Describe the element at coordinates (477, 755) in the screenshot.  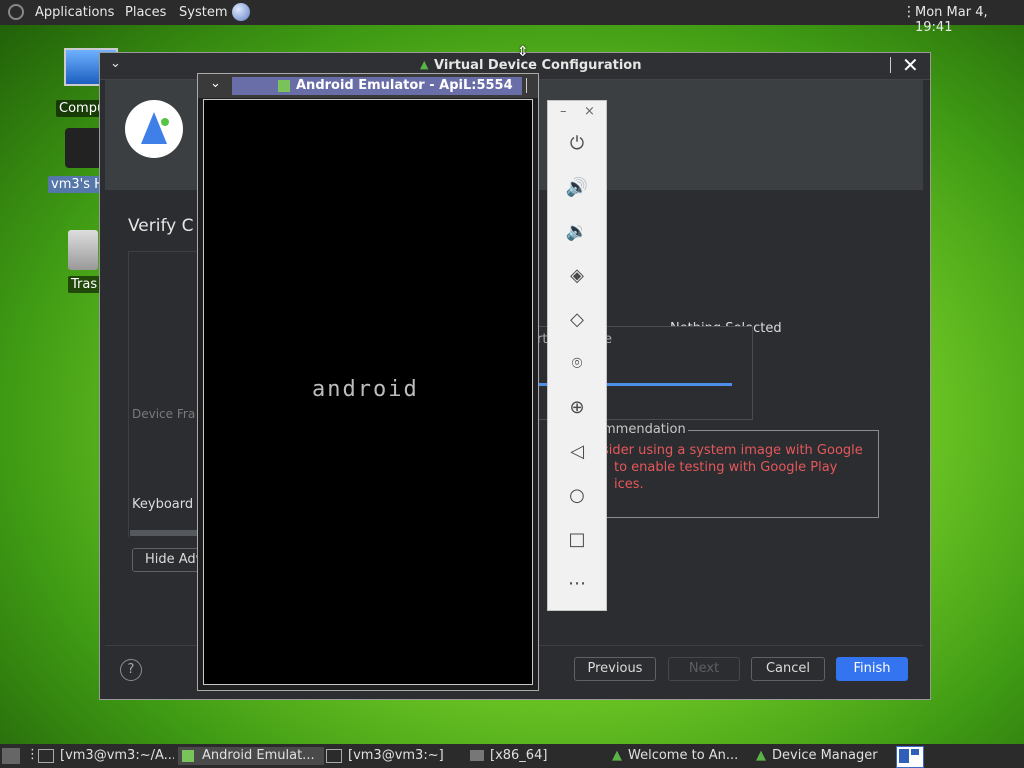
I see `folder-icon` at that location.